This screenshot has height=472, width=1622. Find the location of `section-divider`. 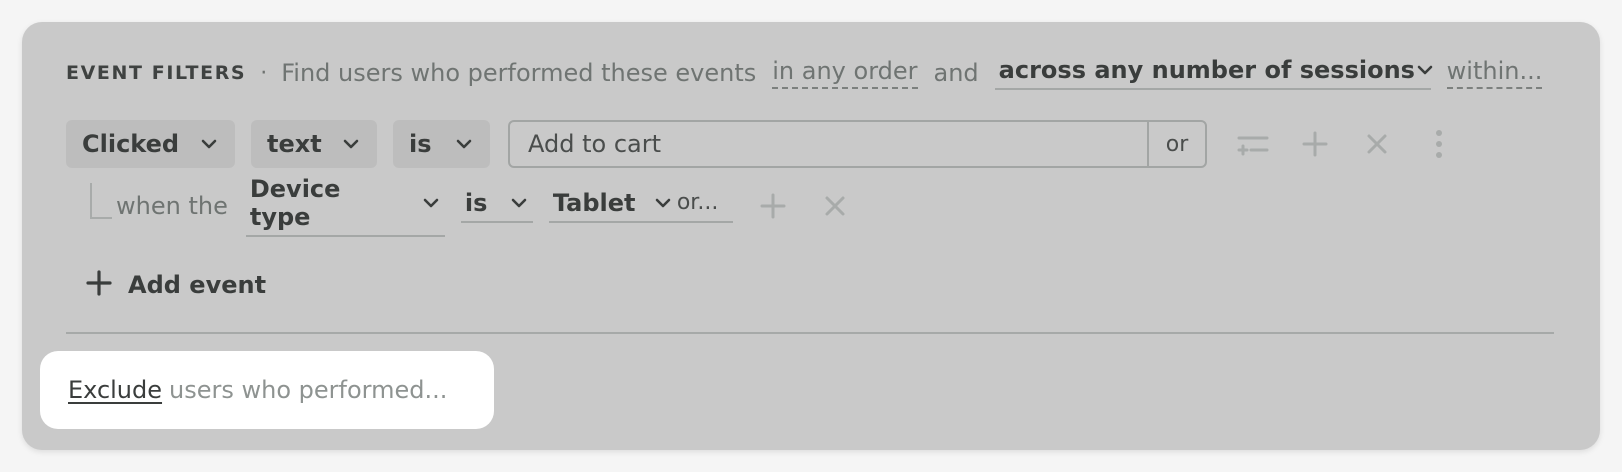

section-divider is located at coordinates (810, 333).